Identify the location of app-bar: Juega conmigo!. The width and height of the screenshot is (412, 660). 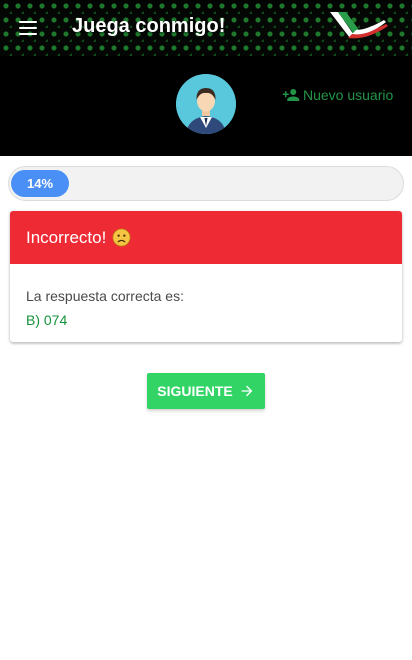
(206, 28).